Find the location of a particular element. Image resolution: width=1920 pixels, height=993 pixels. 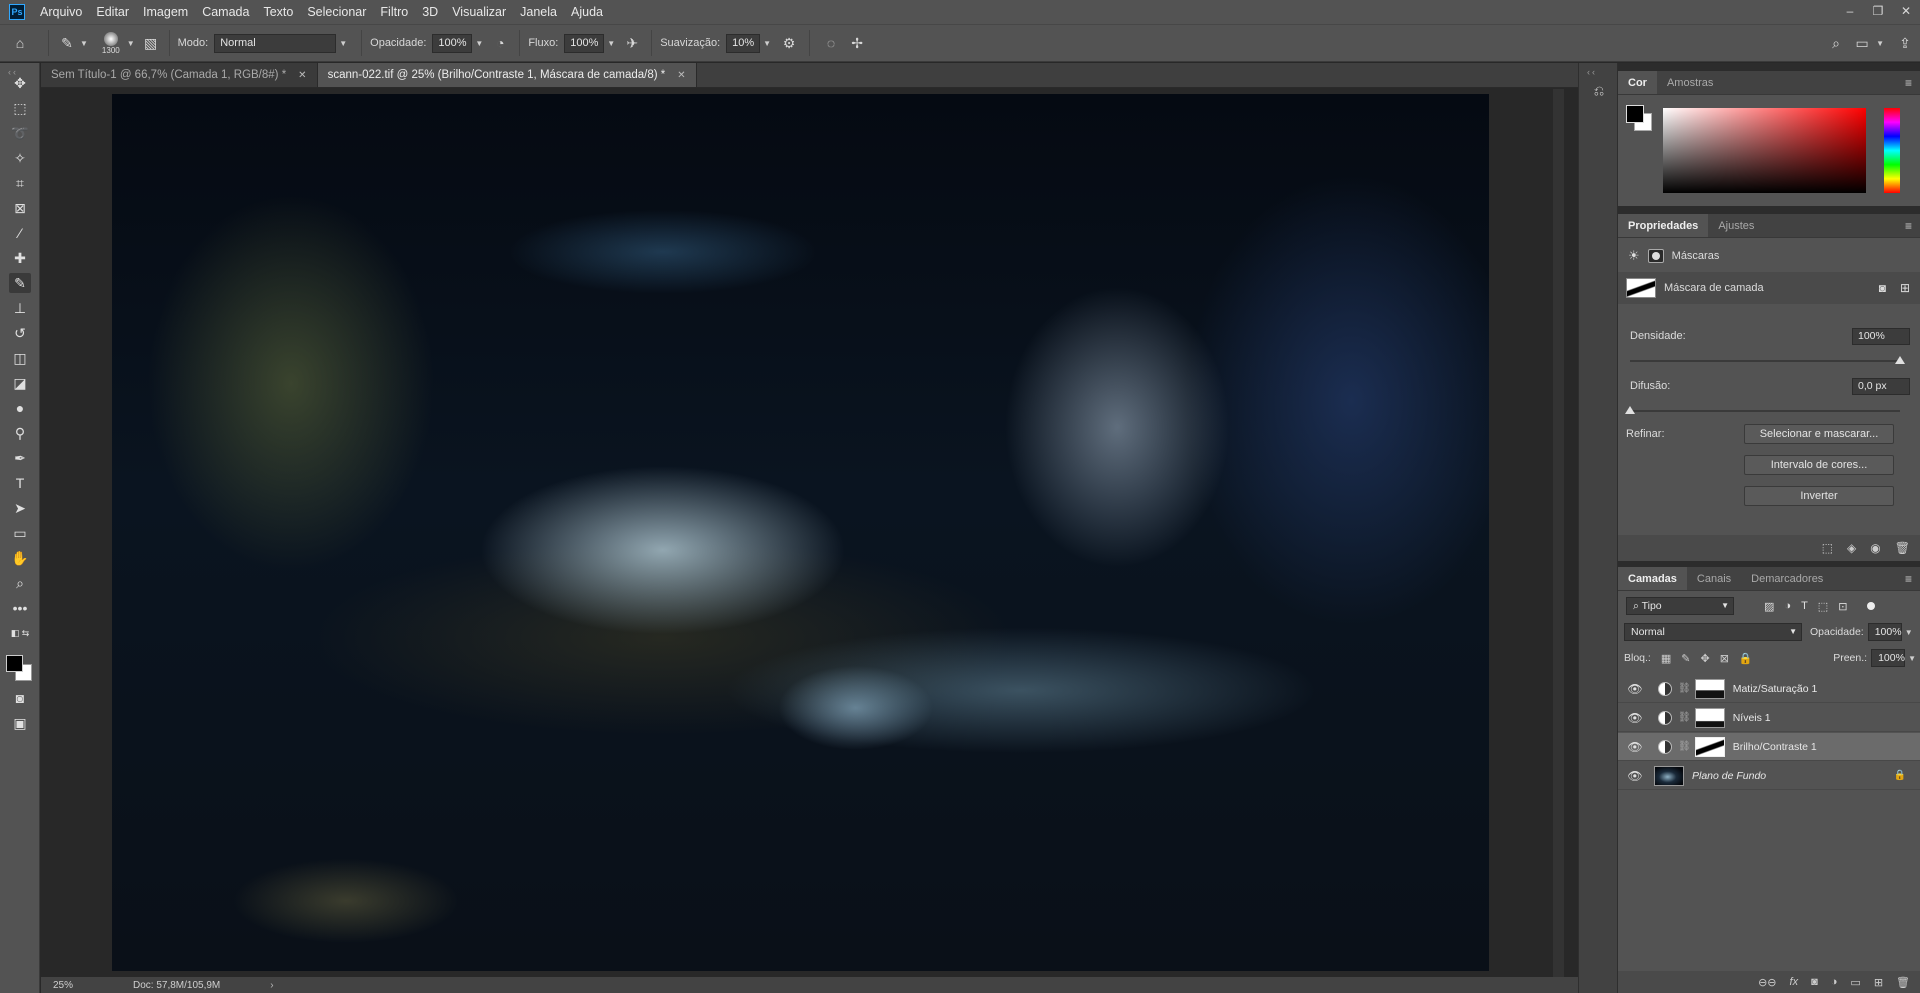

tab-cor: Cor is located at coordinates (1637, 82).